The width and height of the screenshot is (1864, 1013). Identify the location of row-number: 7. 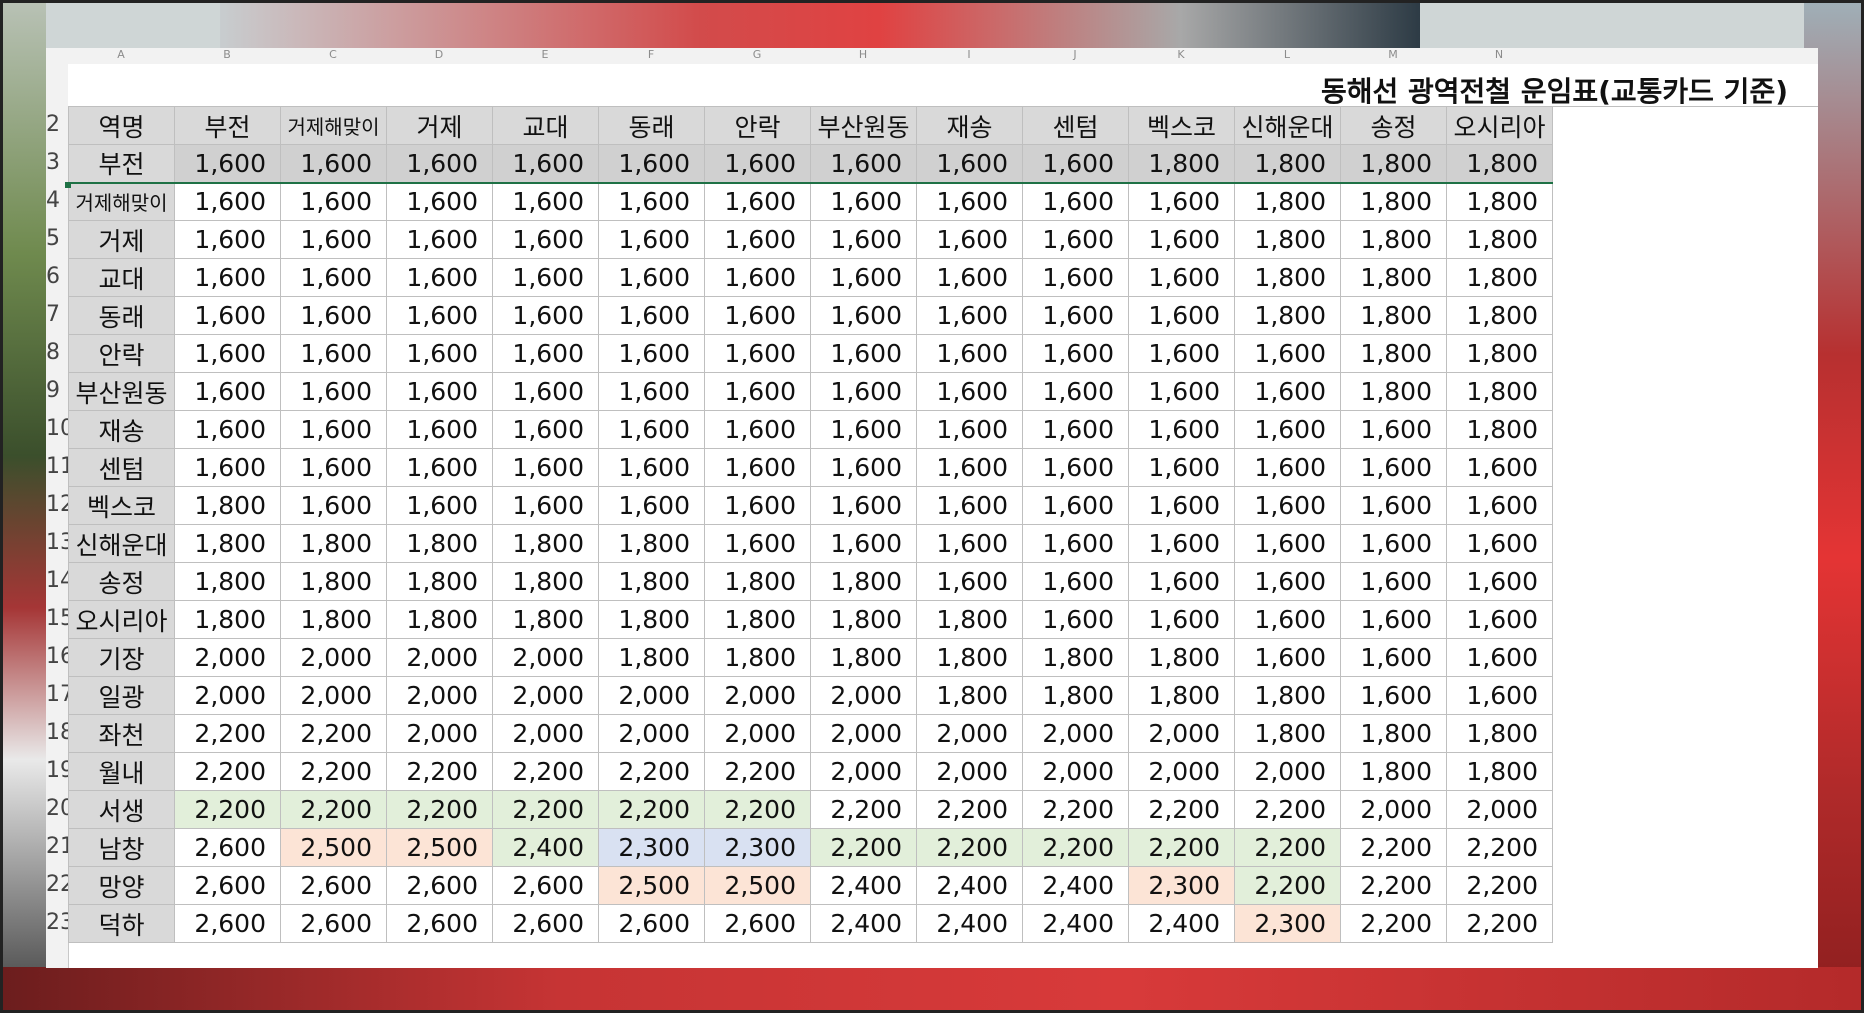
(57, 314).